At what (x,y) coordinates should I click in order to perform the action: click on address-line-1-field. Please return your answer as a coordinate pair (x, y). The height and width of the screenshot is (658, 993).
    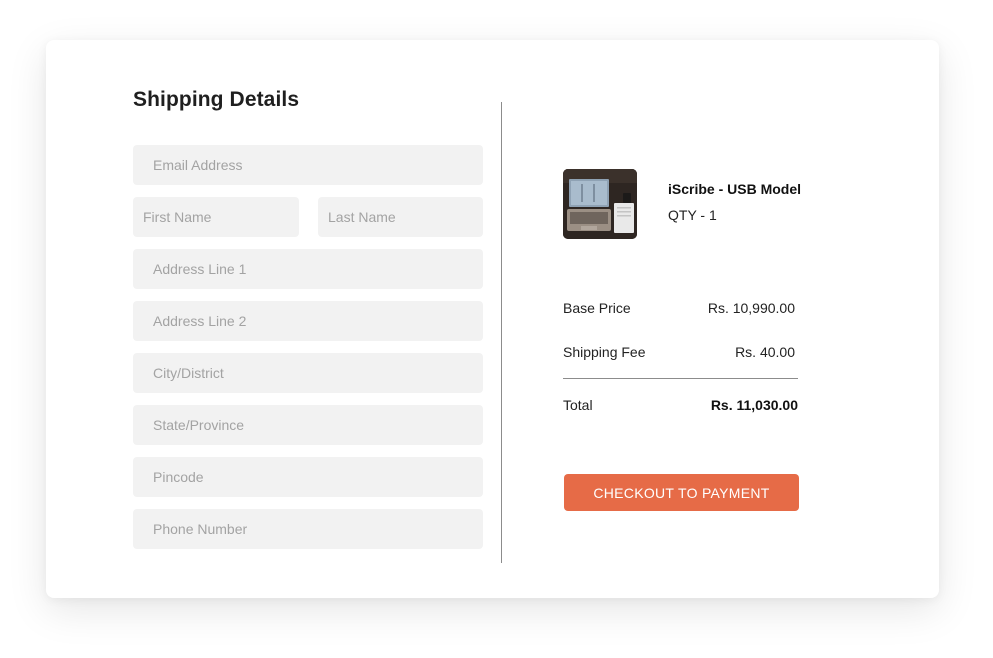
    Looking at the image, I should click on (308, 269).